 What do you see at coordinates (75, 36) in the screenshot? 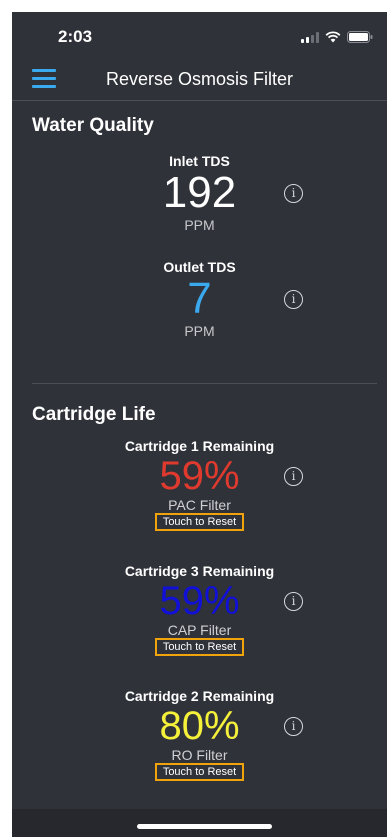
I see `status-time: 2:03` at bounding box center [75, 36].